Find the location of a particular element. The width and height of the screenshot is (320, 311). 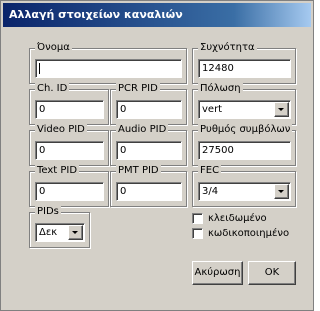

ch-id-input: 0 is located at coordinates (69, 109).